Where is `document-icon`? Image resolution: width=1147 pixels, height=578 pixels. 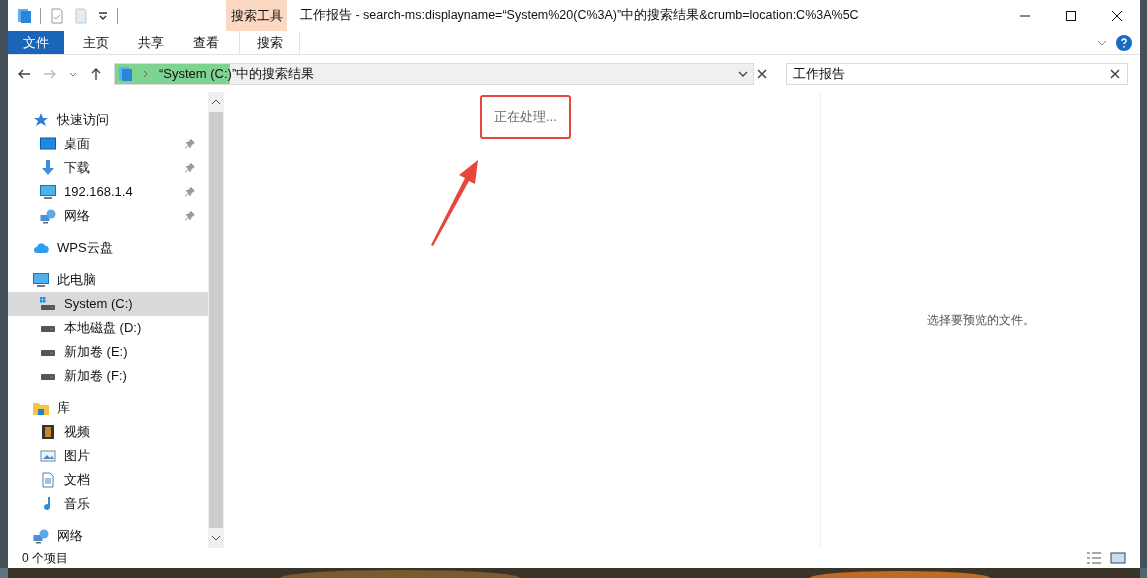 document-icon is located at coordinates (48, 480).